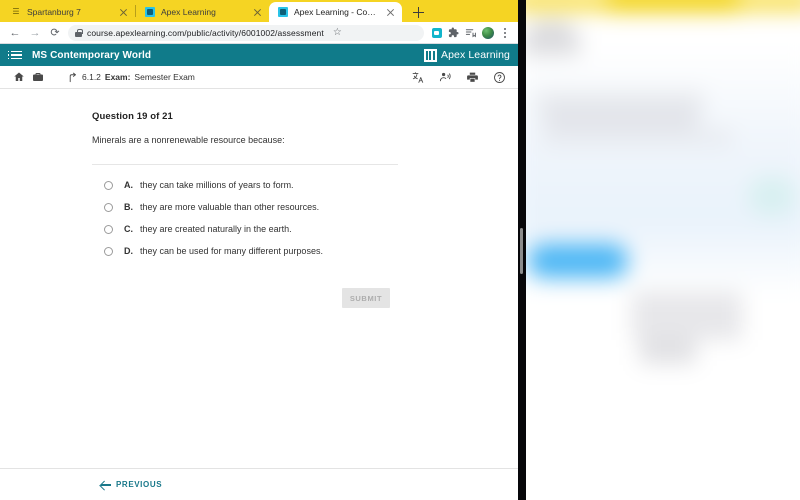 This screenshot has height=500, width=800. I want to click on vertical-scrollbar-thumb, so click(521, 251).